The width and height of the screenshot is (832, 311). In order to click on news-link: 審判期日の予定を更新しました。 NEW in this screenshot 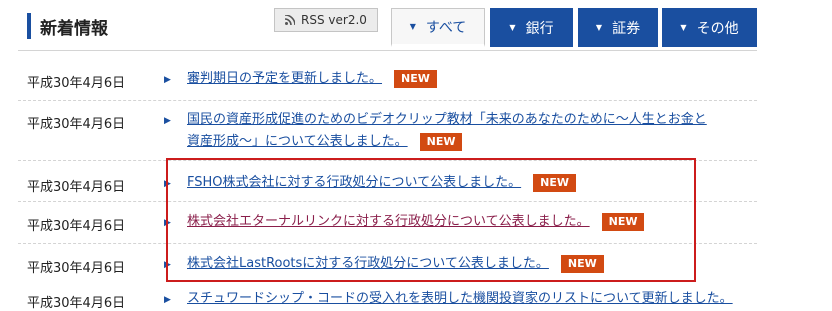, I will do `click(312, 79)`.